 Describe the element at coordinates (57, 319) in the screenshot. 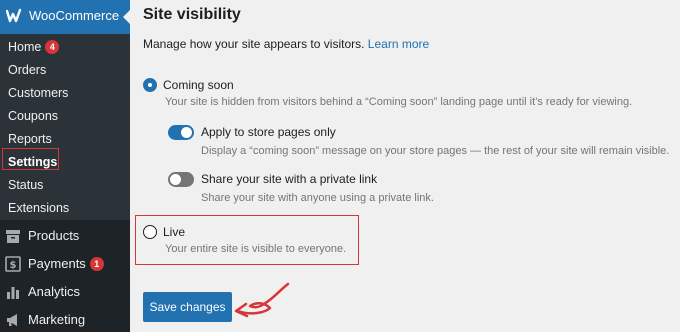

I see `sidebar-item-label: Marketing` at that location.